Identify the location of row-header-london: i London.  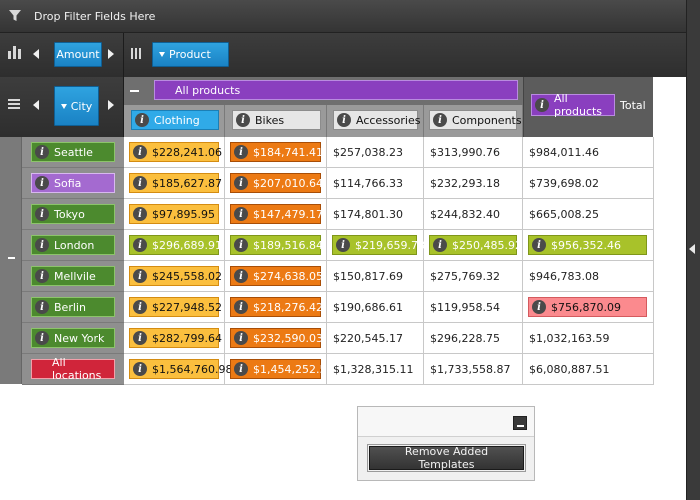
(73, 245).